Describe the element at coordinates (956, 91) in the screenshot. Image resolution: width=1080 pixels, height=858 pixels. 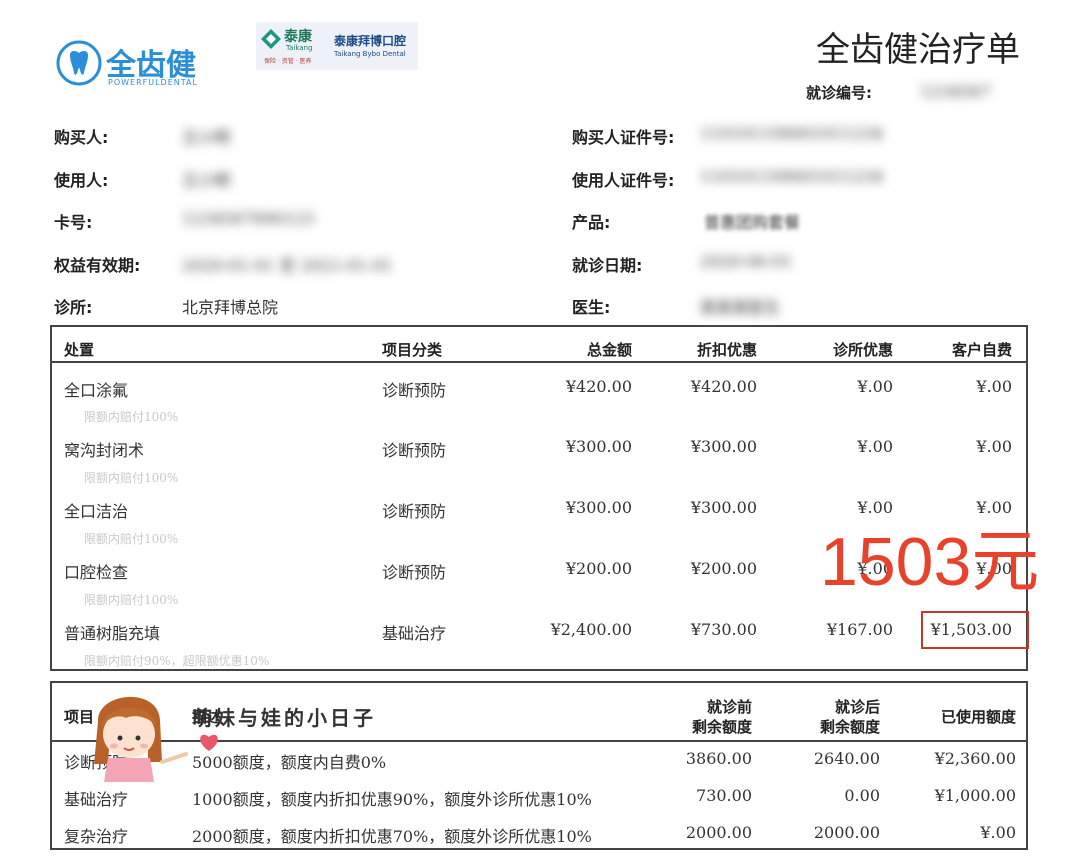
I see `visit-number-value: 1234567` at that location.